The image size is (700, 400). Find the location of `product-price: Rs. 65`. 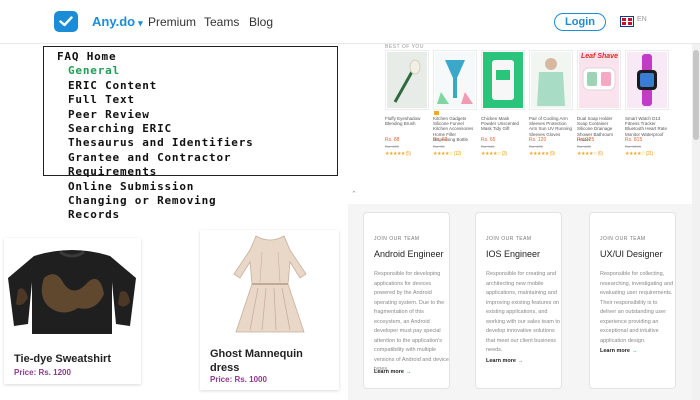

product-price: Rs. 65 is located at coordinates (488, 140).